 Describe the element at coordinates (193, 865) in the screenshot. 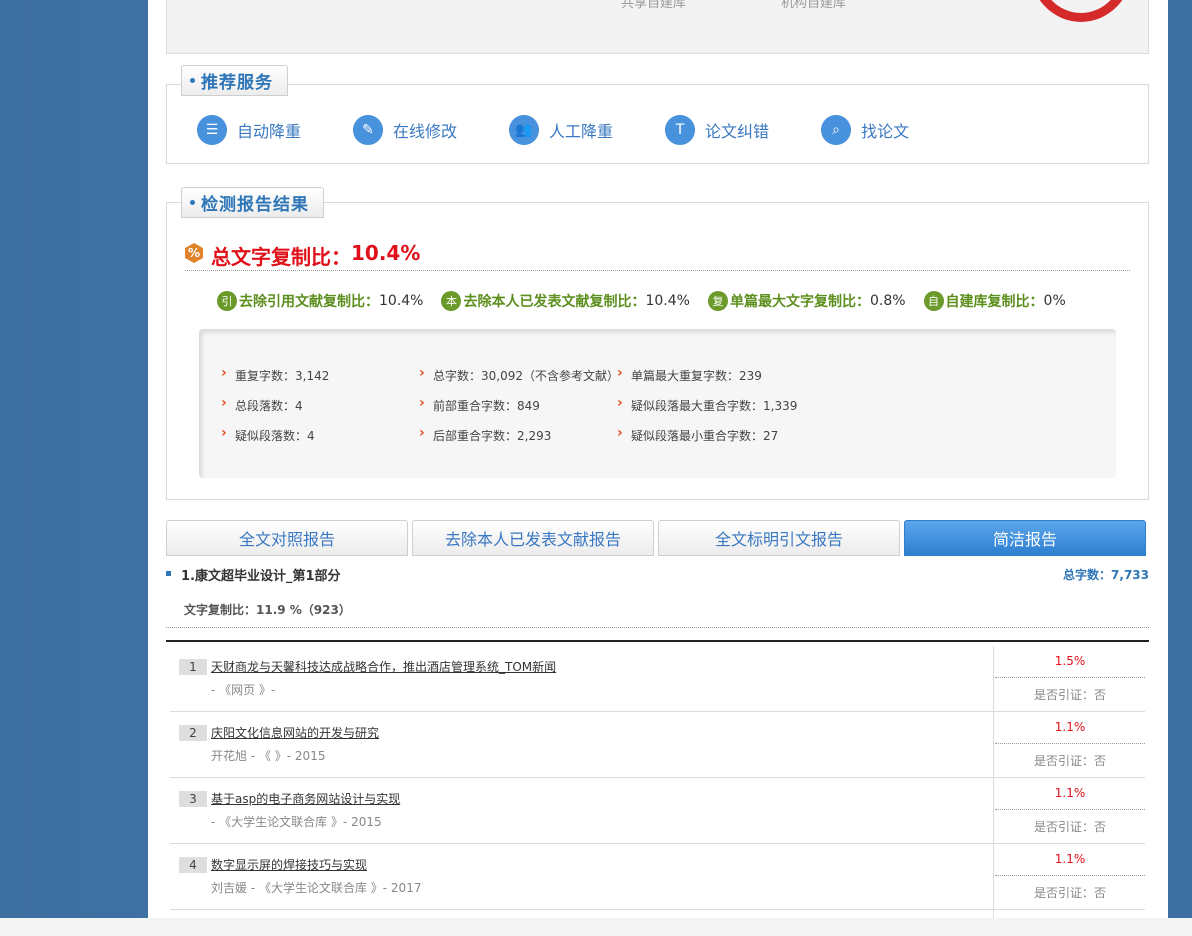

I see `row-number: 4` at that location.